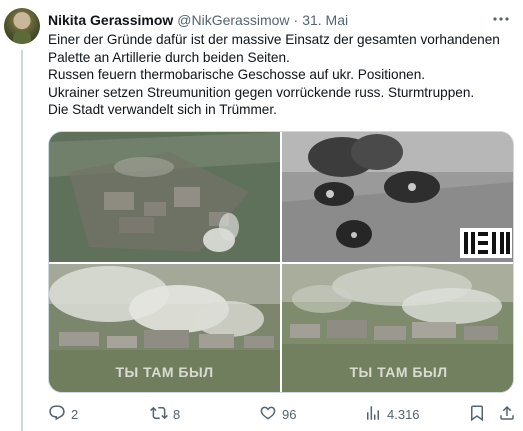 The height and width of the screenshot is (431, 523). I want to click on reply-count: 2, so click(75, 414).